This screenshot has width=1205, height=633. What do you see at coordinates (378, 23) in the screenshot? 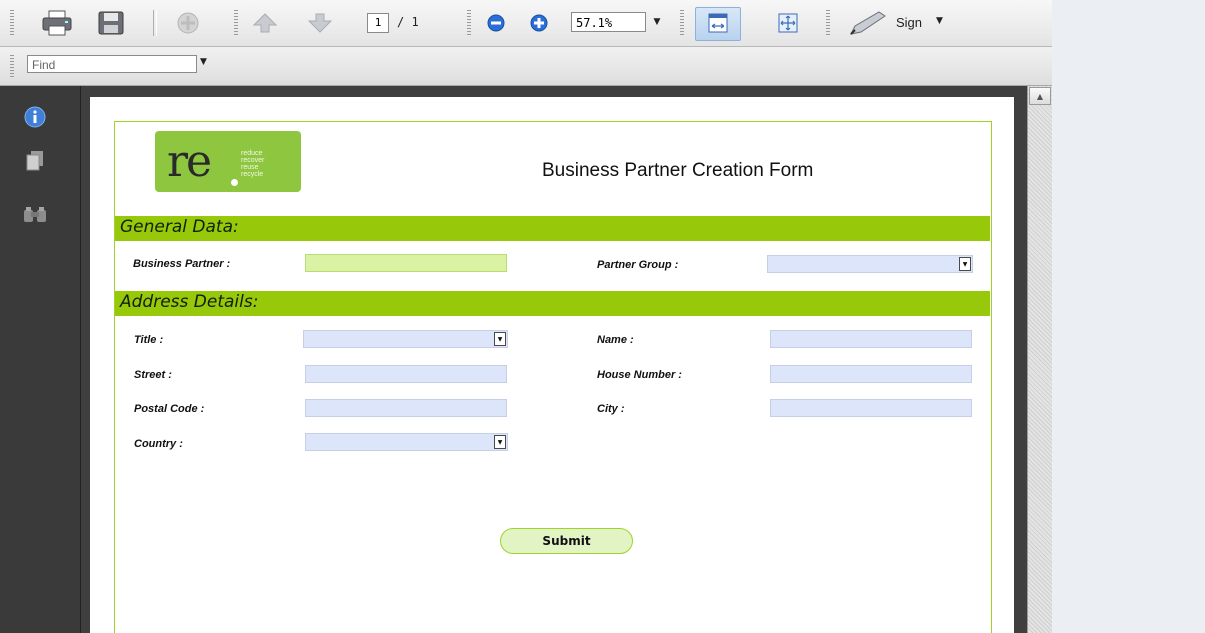
I see `page-number-input: 1` at bounding box center [378, 23].